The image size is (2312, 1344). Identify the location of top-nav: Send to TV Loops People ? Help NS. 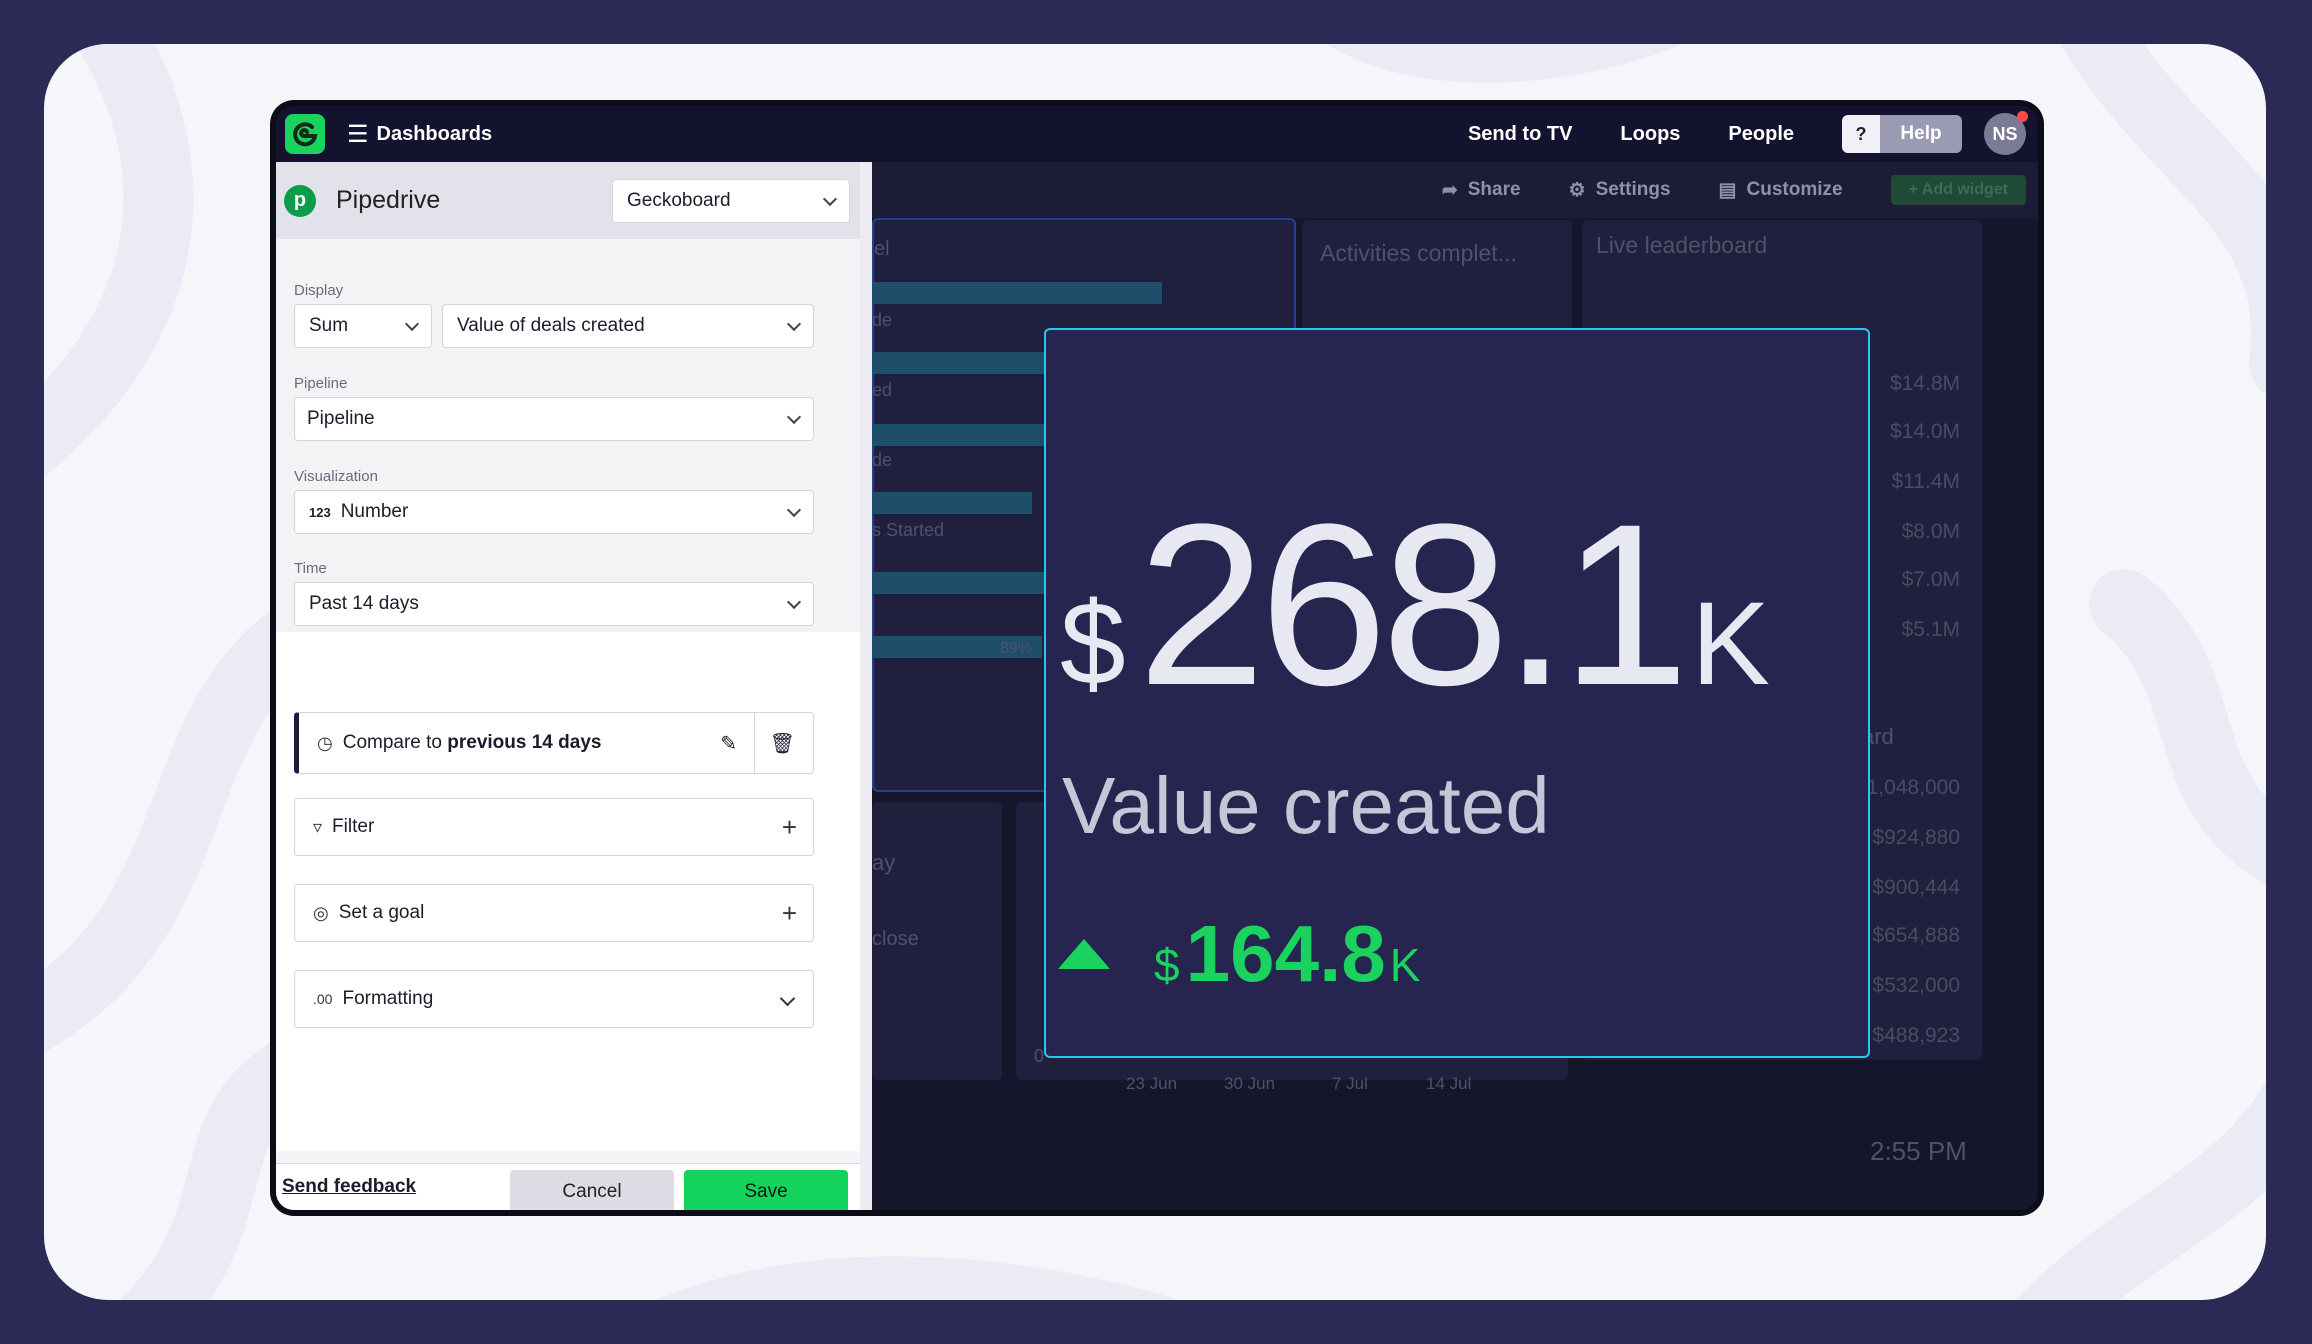
(1753, 134).